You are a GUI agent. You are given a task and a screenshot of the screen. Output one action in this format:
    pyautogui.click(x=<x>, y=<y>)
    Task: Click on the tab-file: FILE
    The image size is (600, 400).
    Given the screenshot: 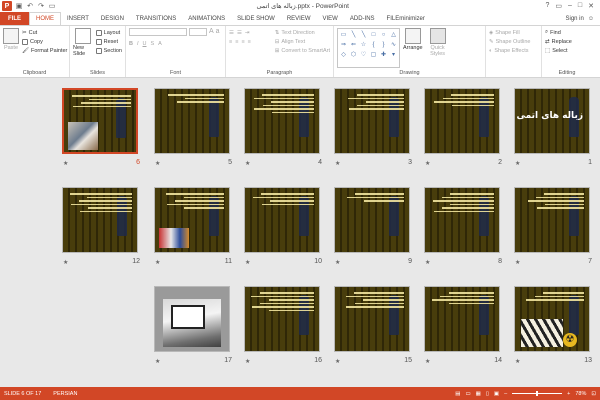 What is the action you would take?
    pyautogui.click(x=14, y=18)
    